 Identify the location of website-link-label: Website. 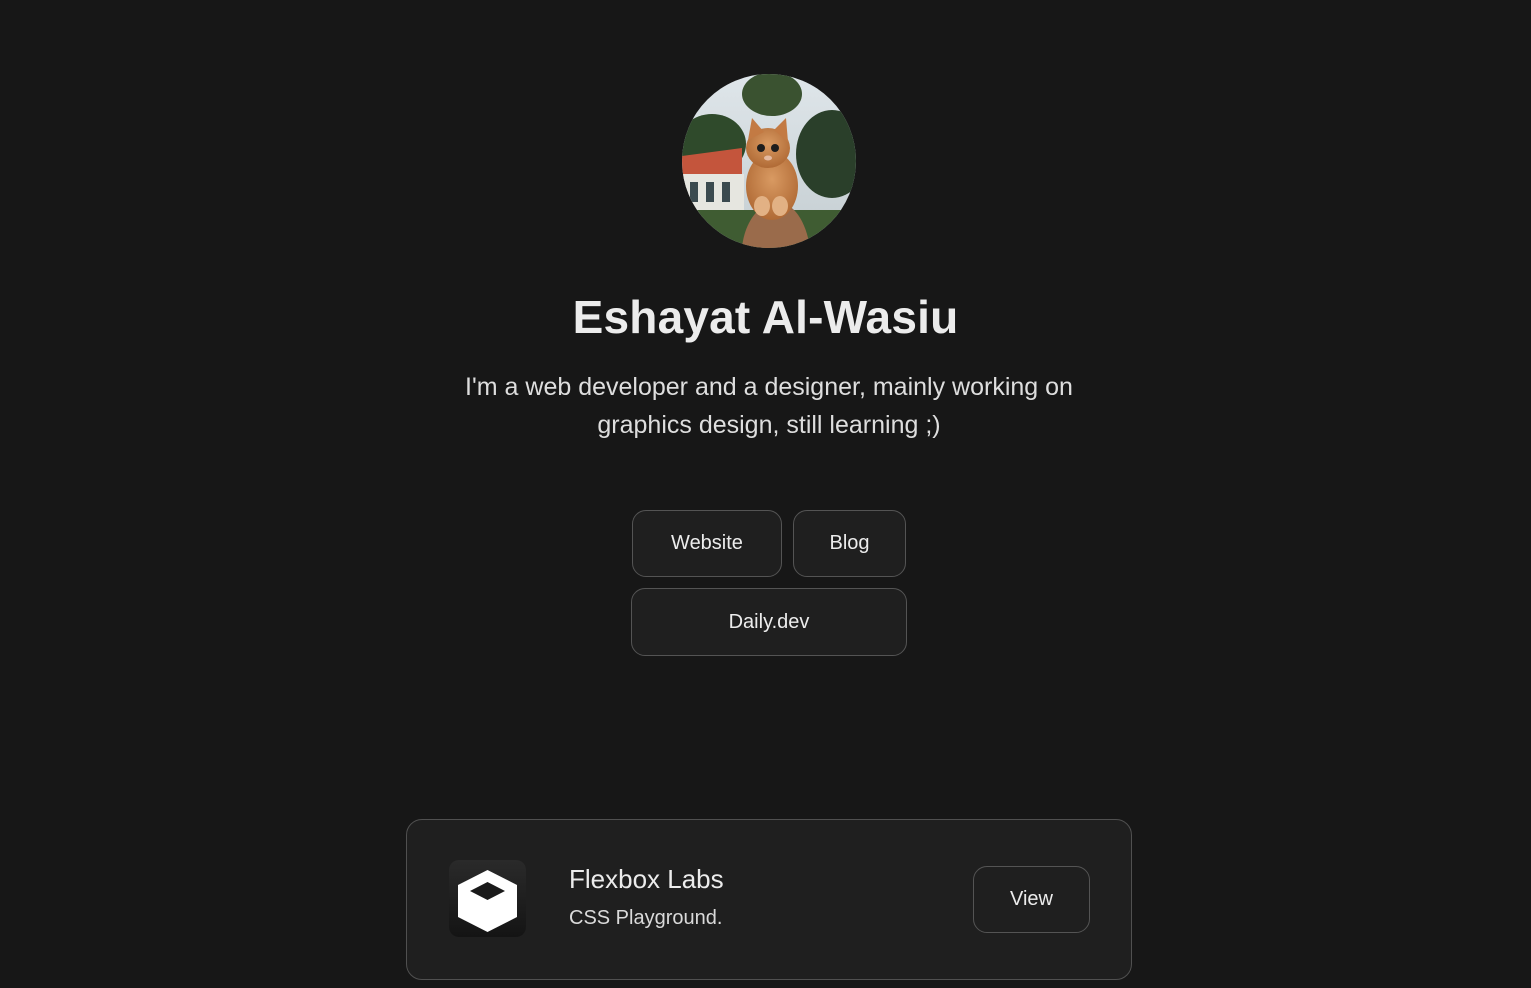
(707, 543).